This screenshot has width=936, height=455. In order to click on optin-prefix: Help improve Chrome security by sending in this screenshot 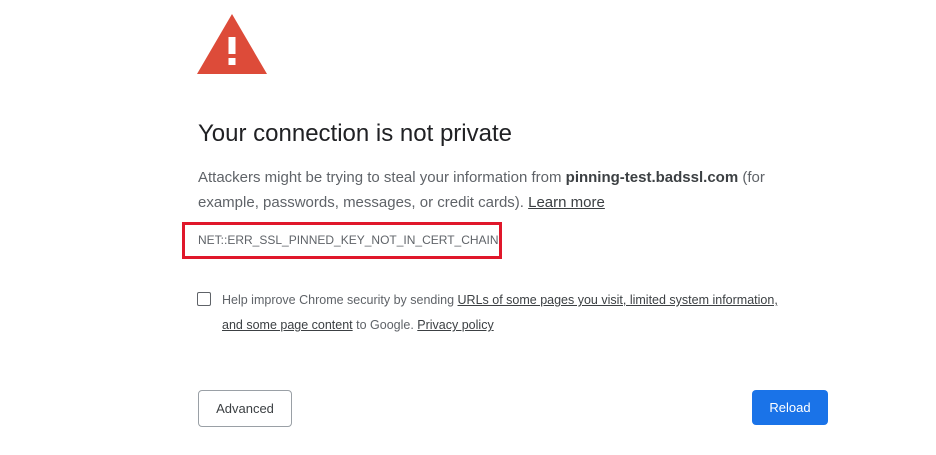, I will do `click(340, 300)`.